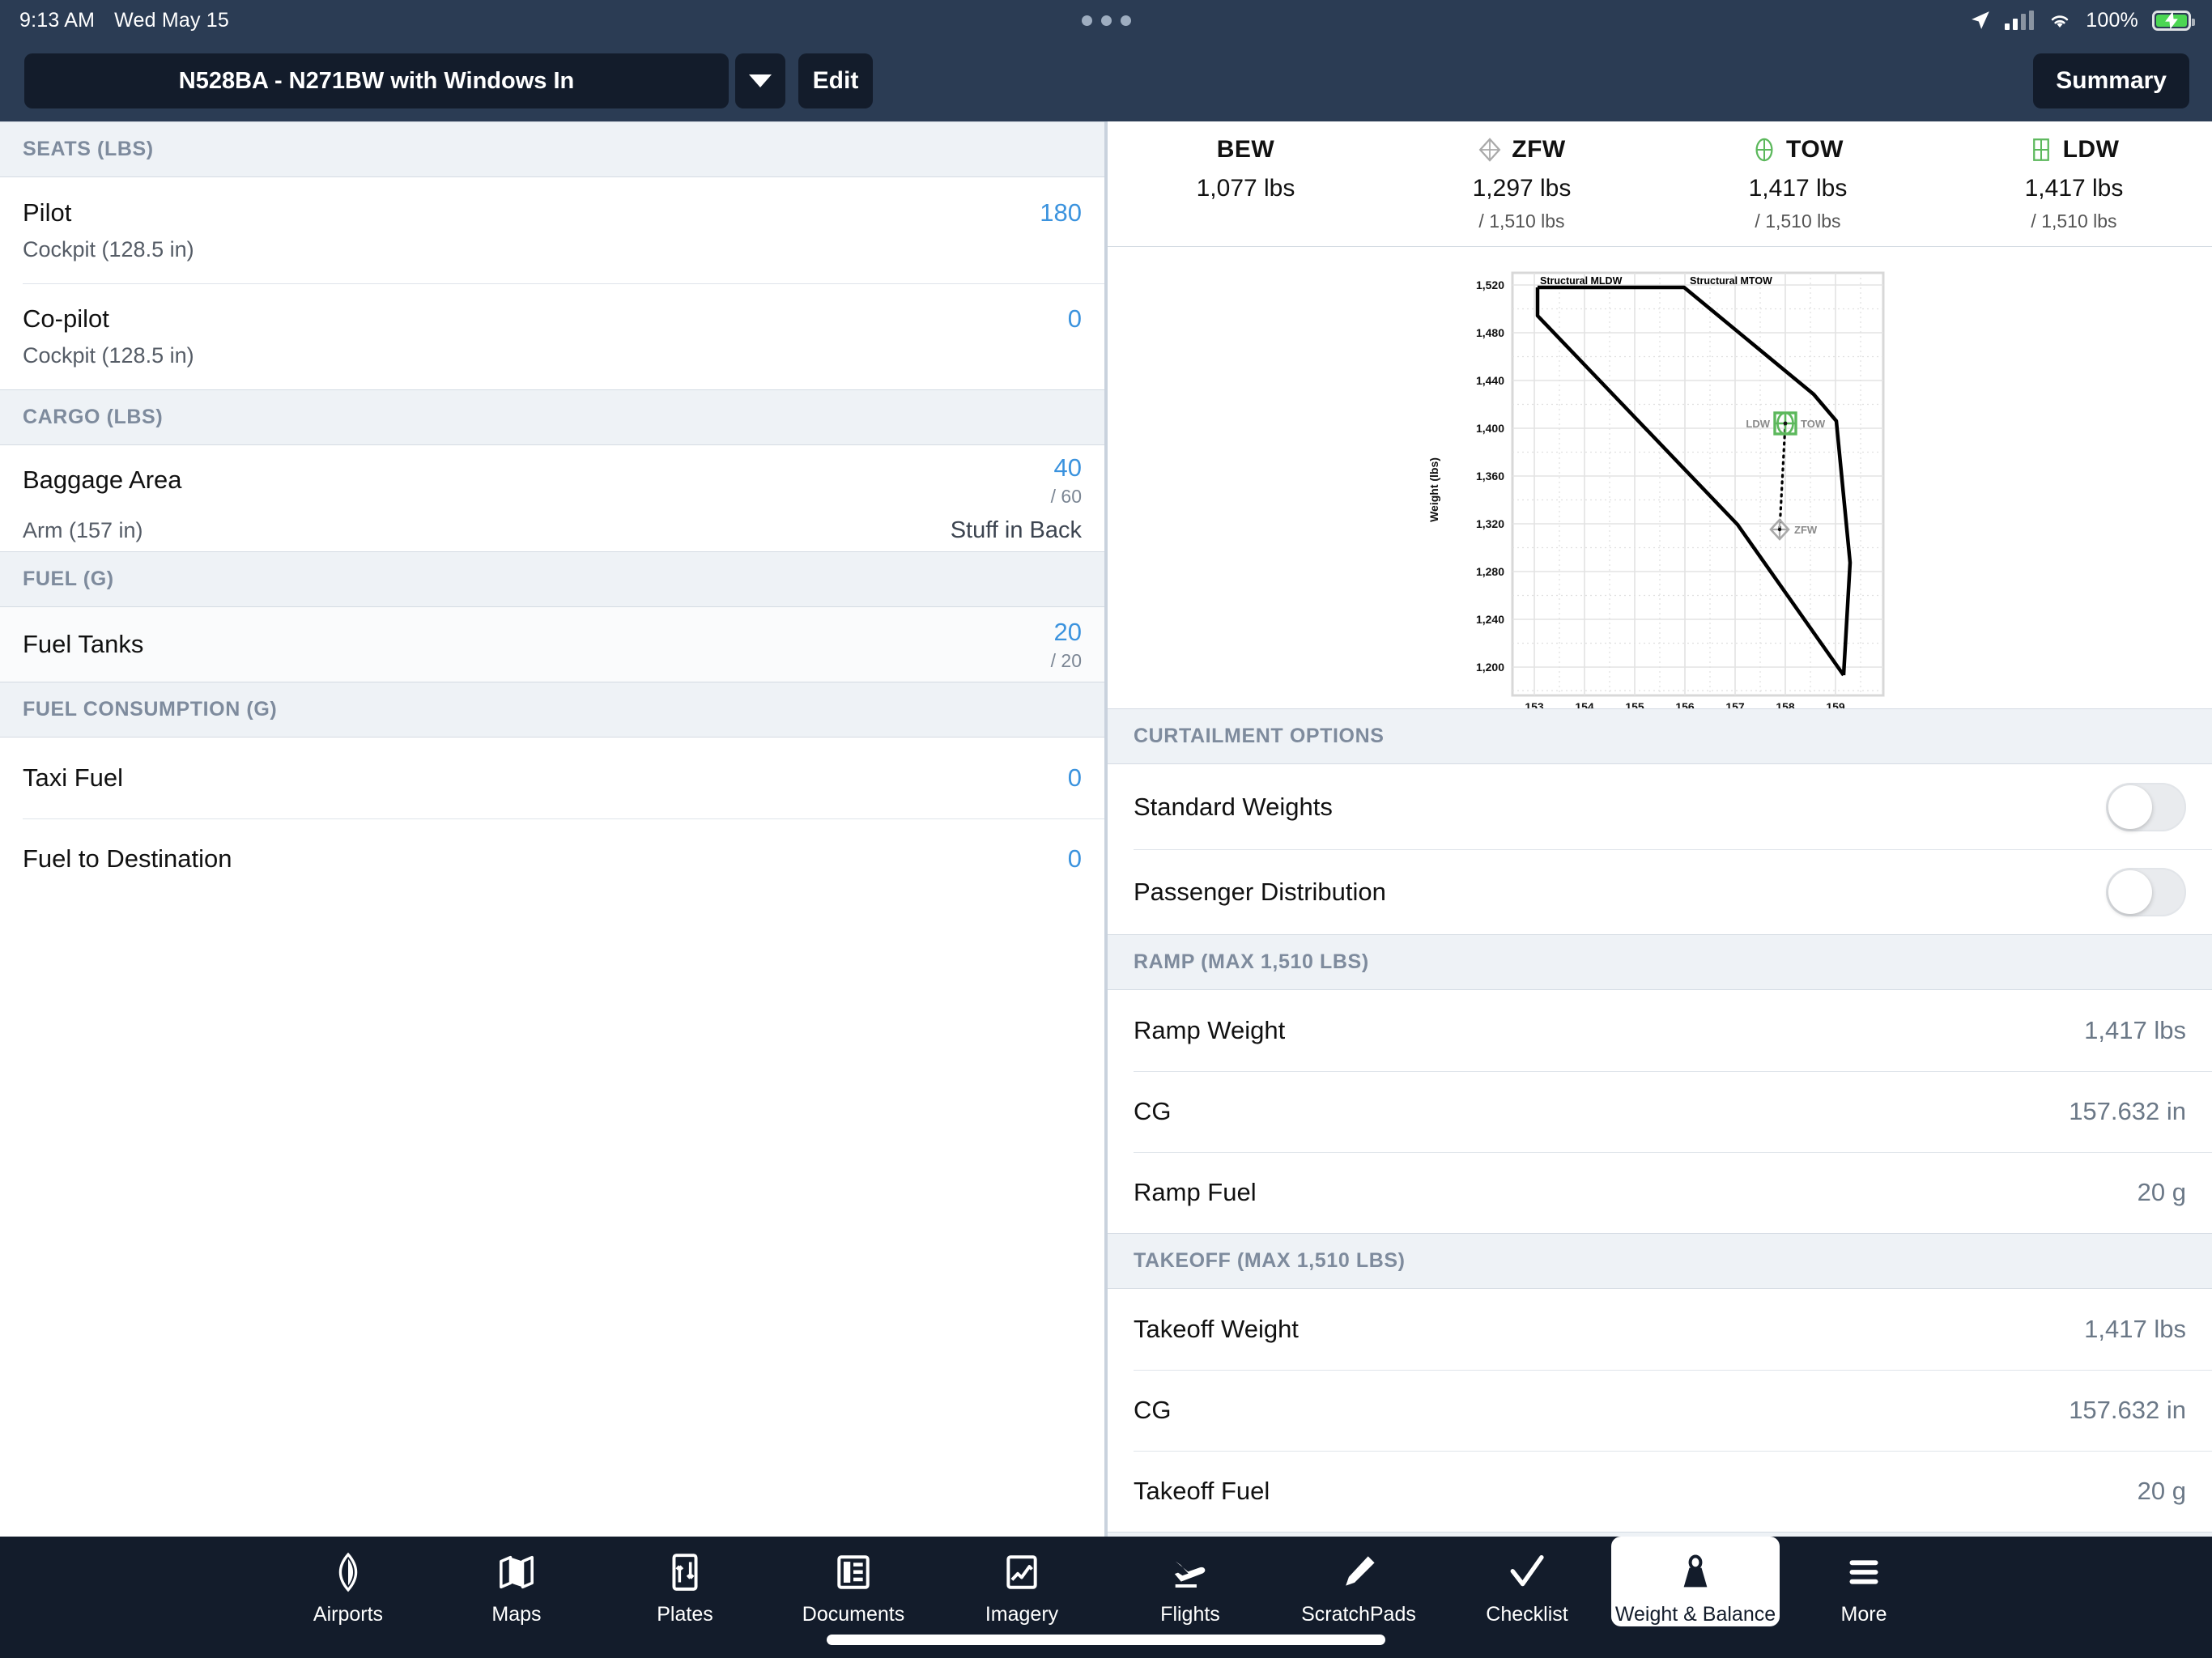  I want to click on tab-plates: Plates, so click(685, 1581).